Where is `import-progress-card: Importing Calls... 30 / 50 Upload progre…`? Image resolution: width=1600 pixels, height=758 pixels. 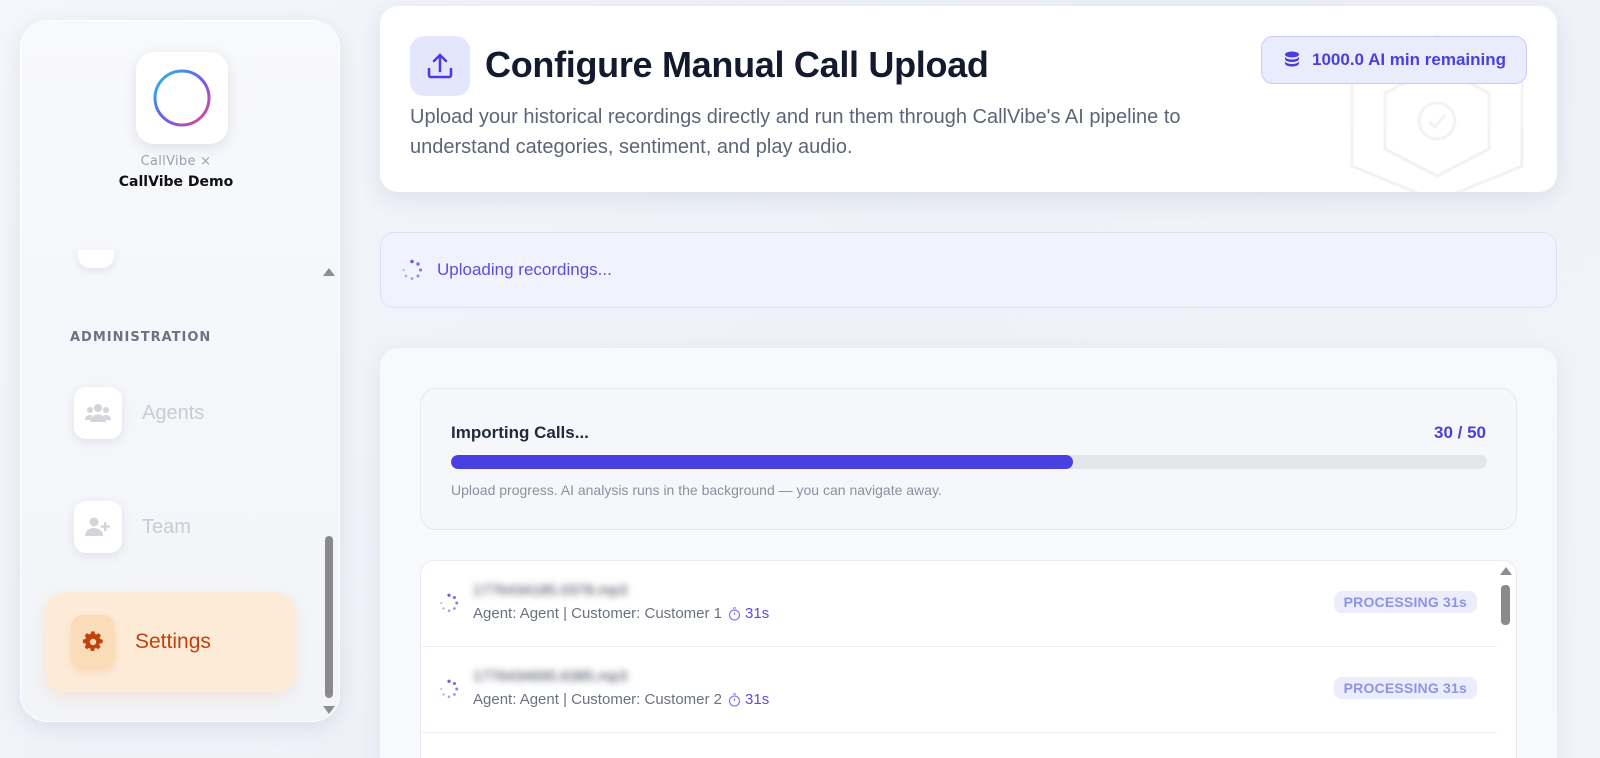 import-progress-card: Importing Calls... 30 / 50 Upload progre… is located at coordinates (968, 459).